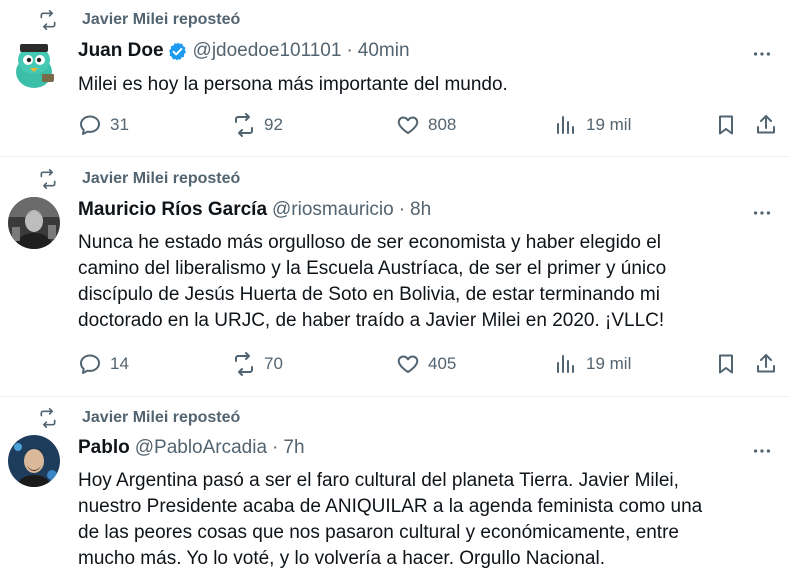 Image resolution: width=790 pixels, height=581 pixels. What do you see at coordinates (119, 124) in the screenshot?
I see `reply-count: 31` at bounding box center [119, 124].